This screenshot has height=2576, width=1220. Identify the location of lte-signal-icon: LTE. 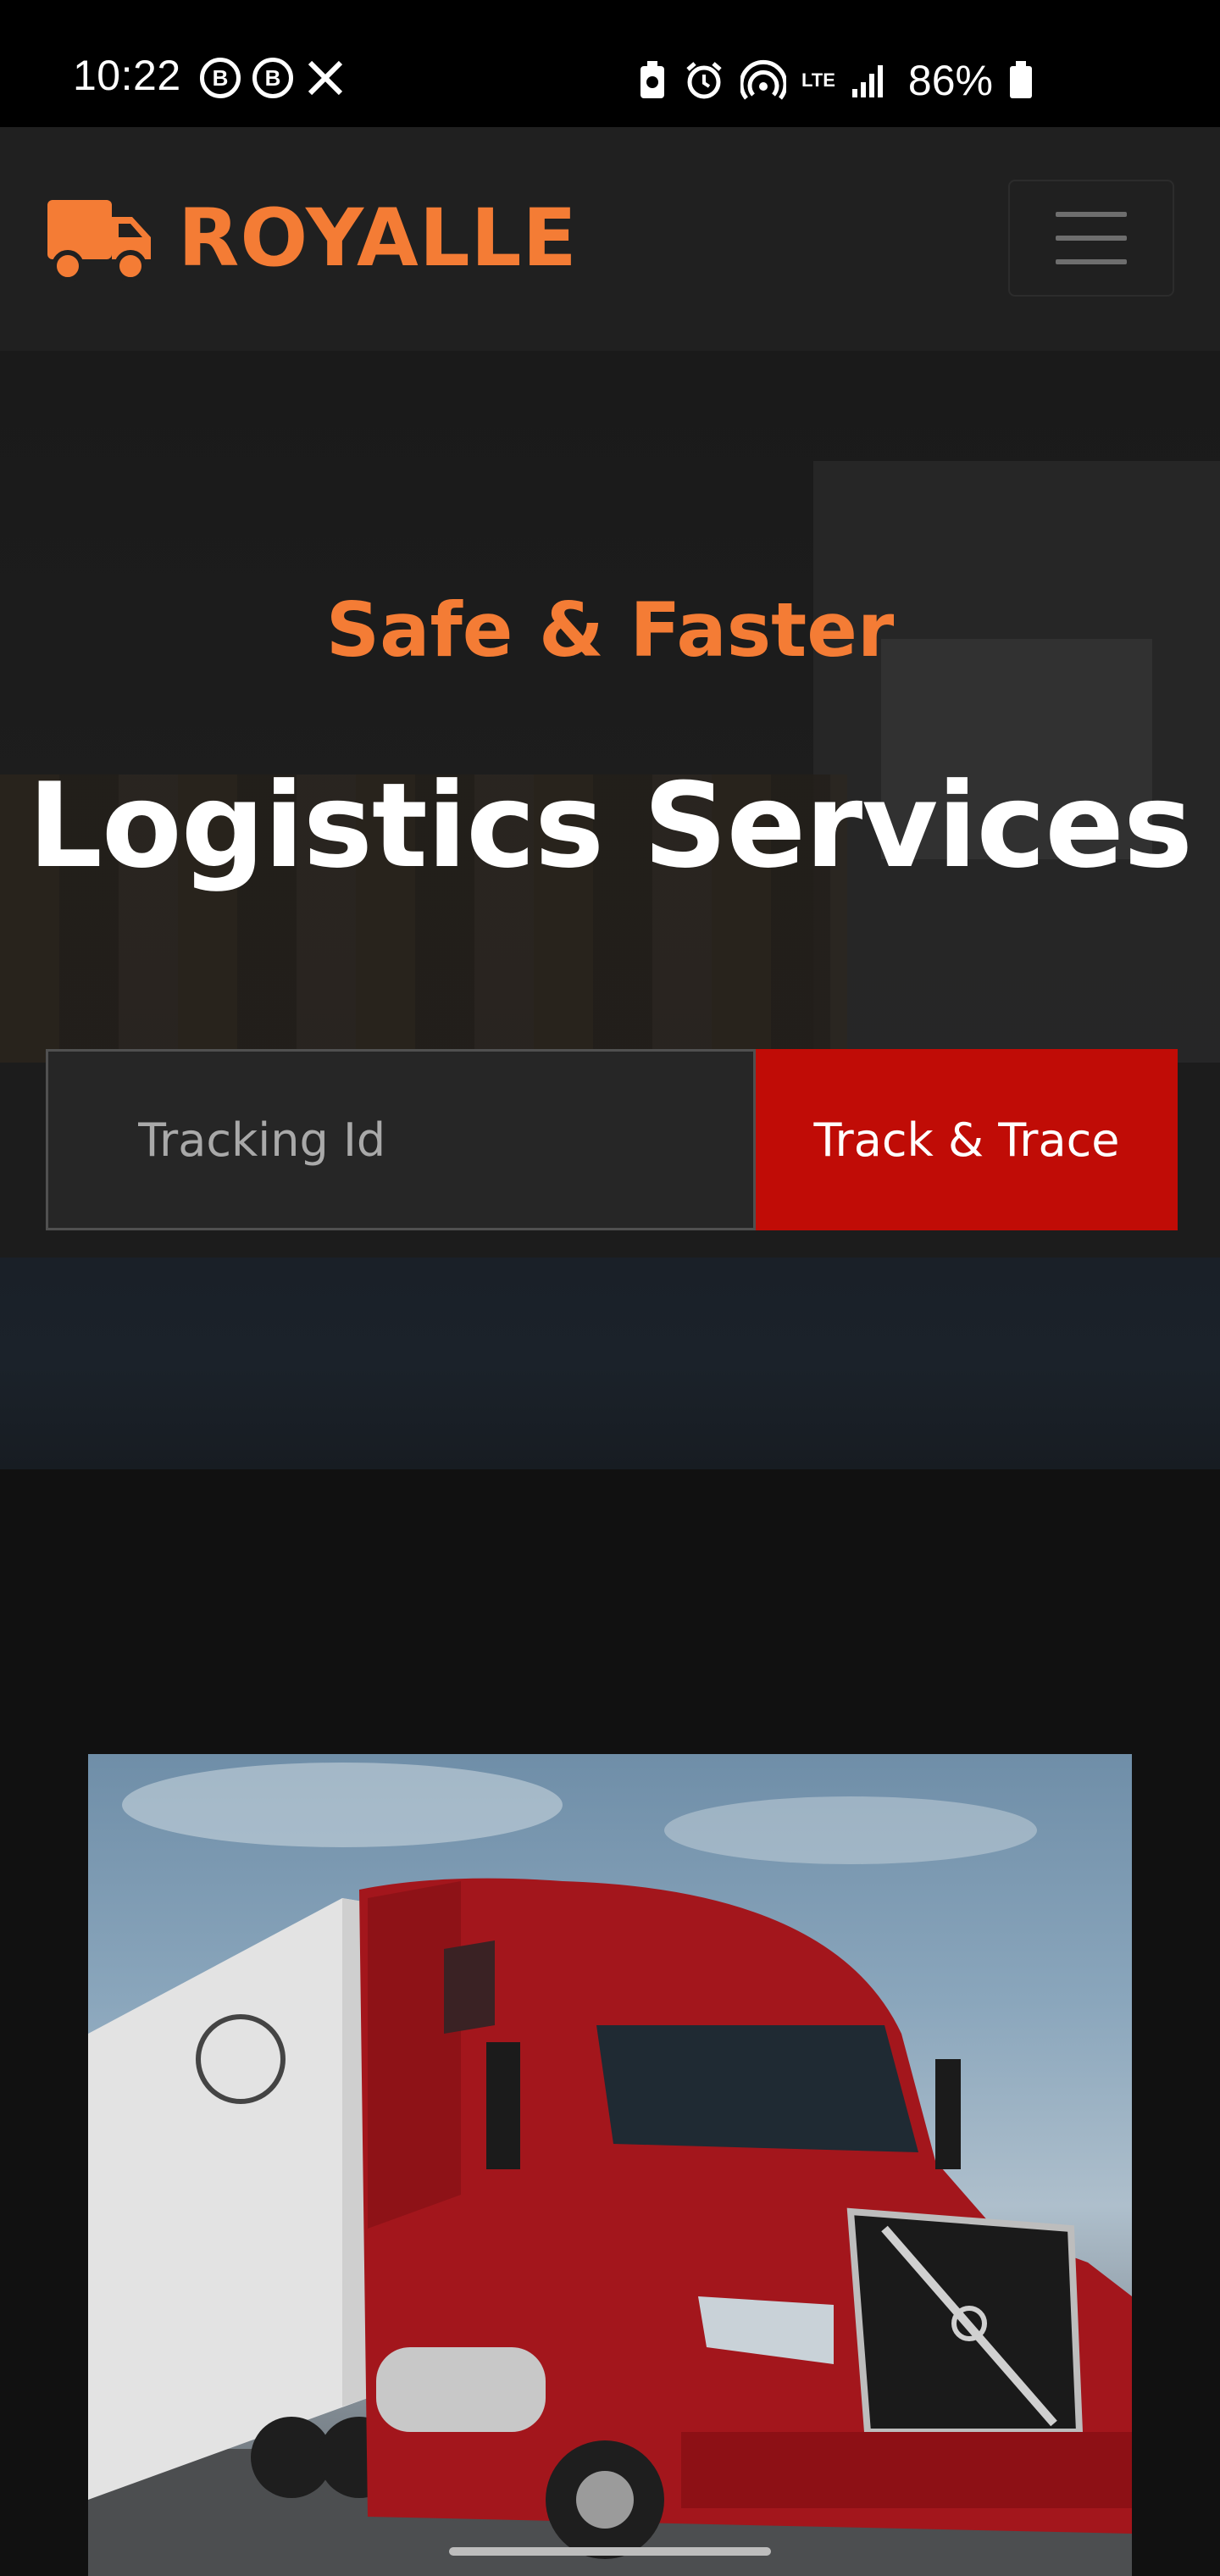
(818, 80).